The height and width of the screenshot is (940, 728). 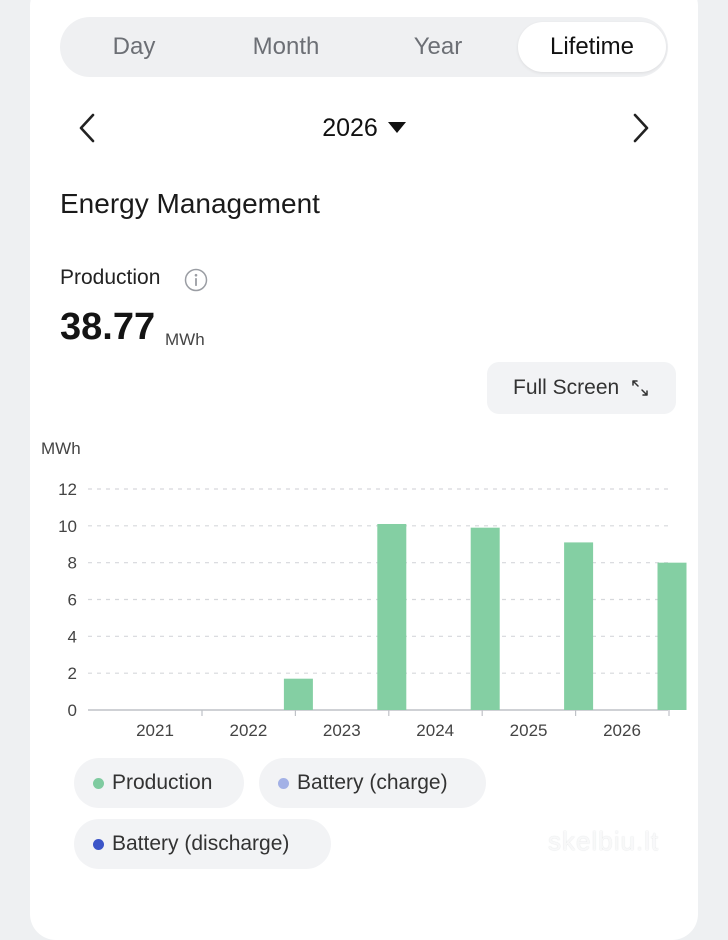 What do you see at coordinates (162, 782) in the screenshot?
I see `legend-production-label: Production` at bounding box center [162, 782].